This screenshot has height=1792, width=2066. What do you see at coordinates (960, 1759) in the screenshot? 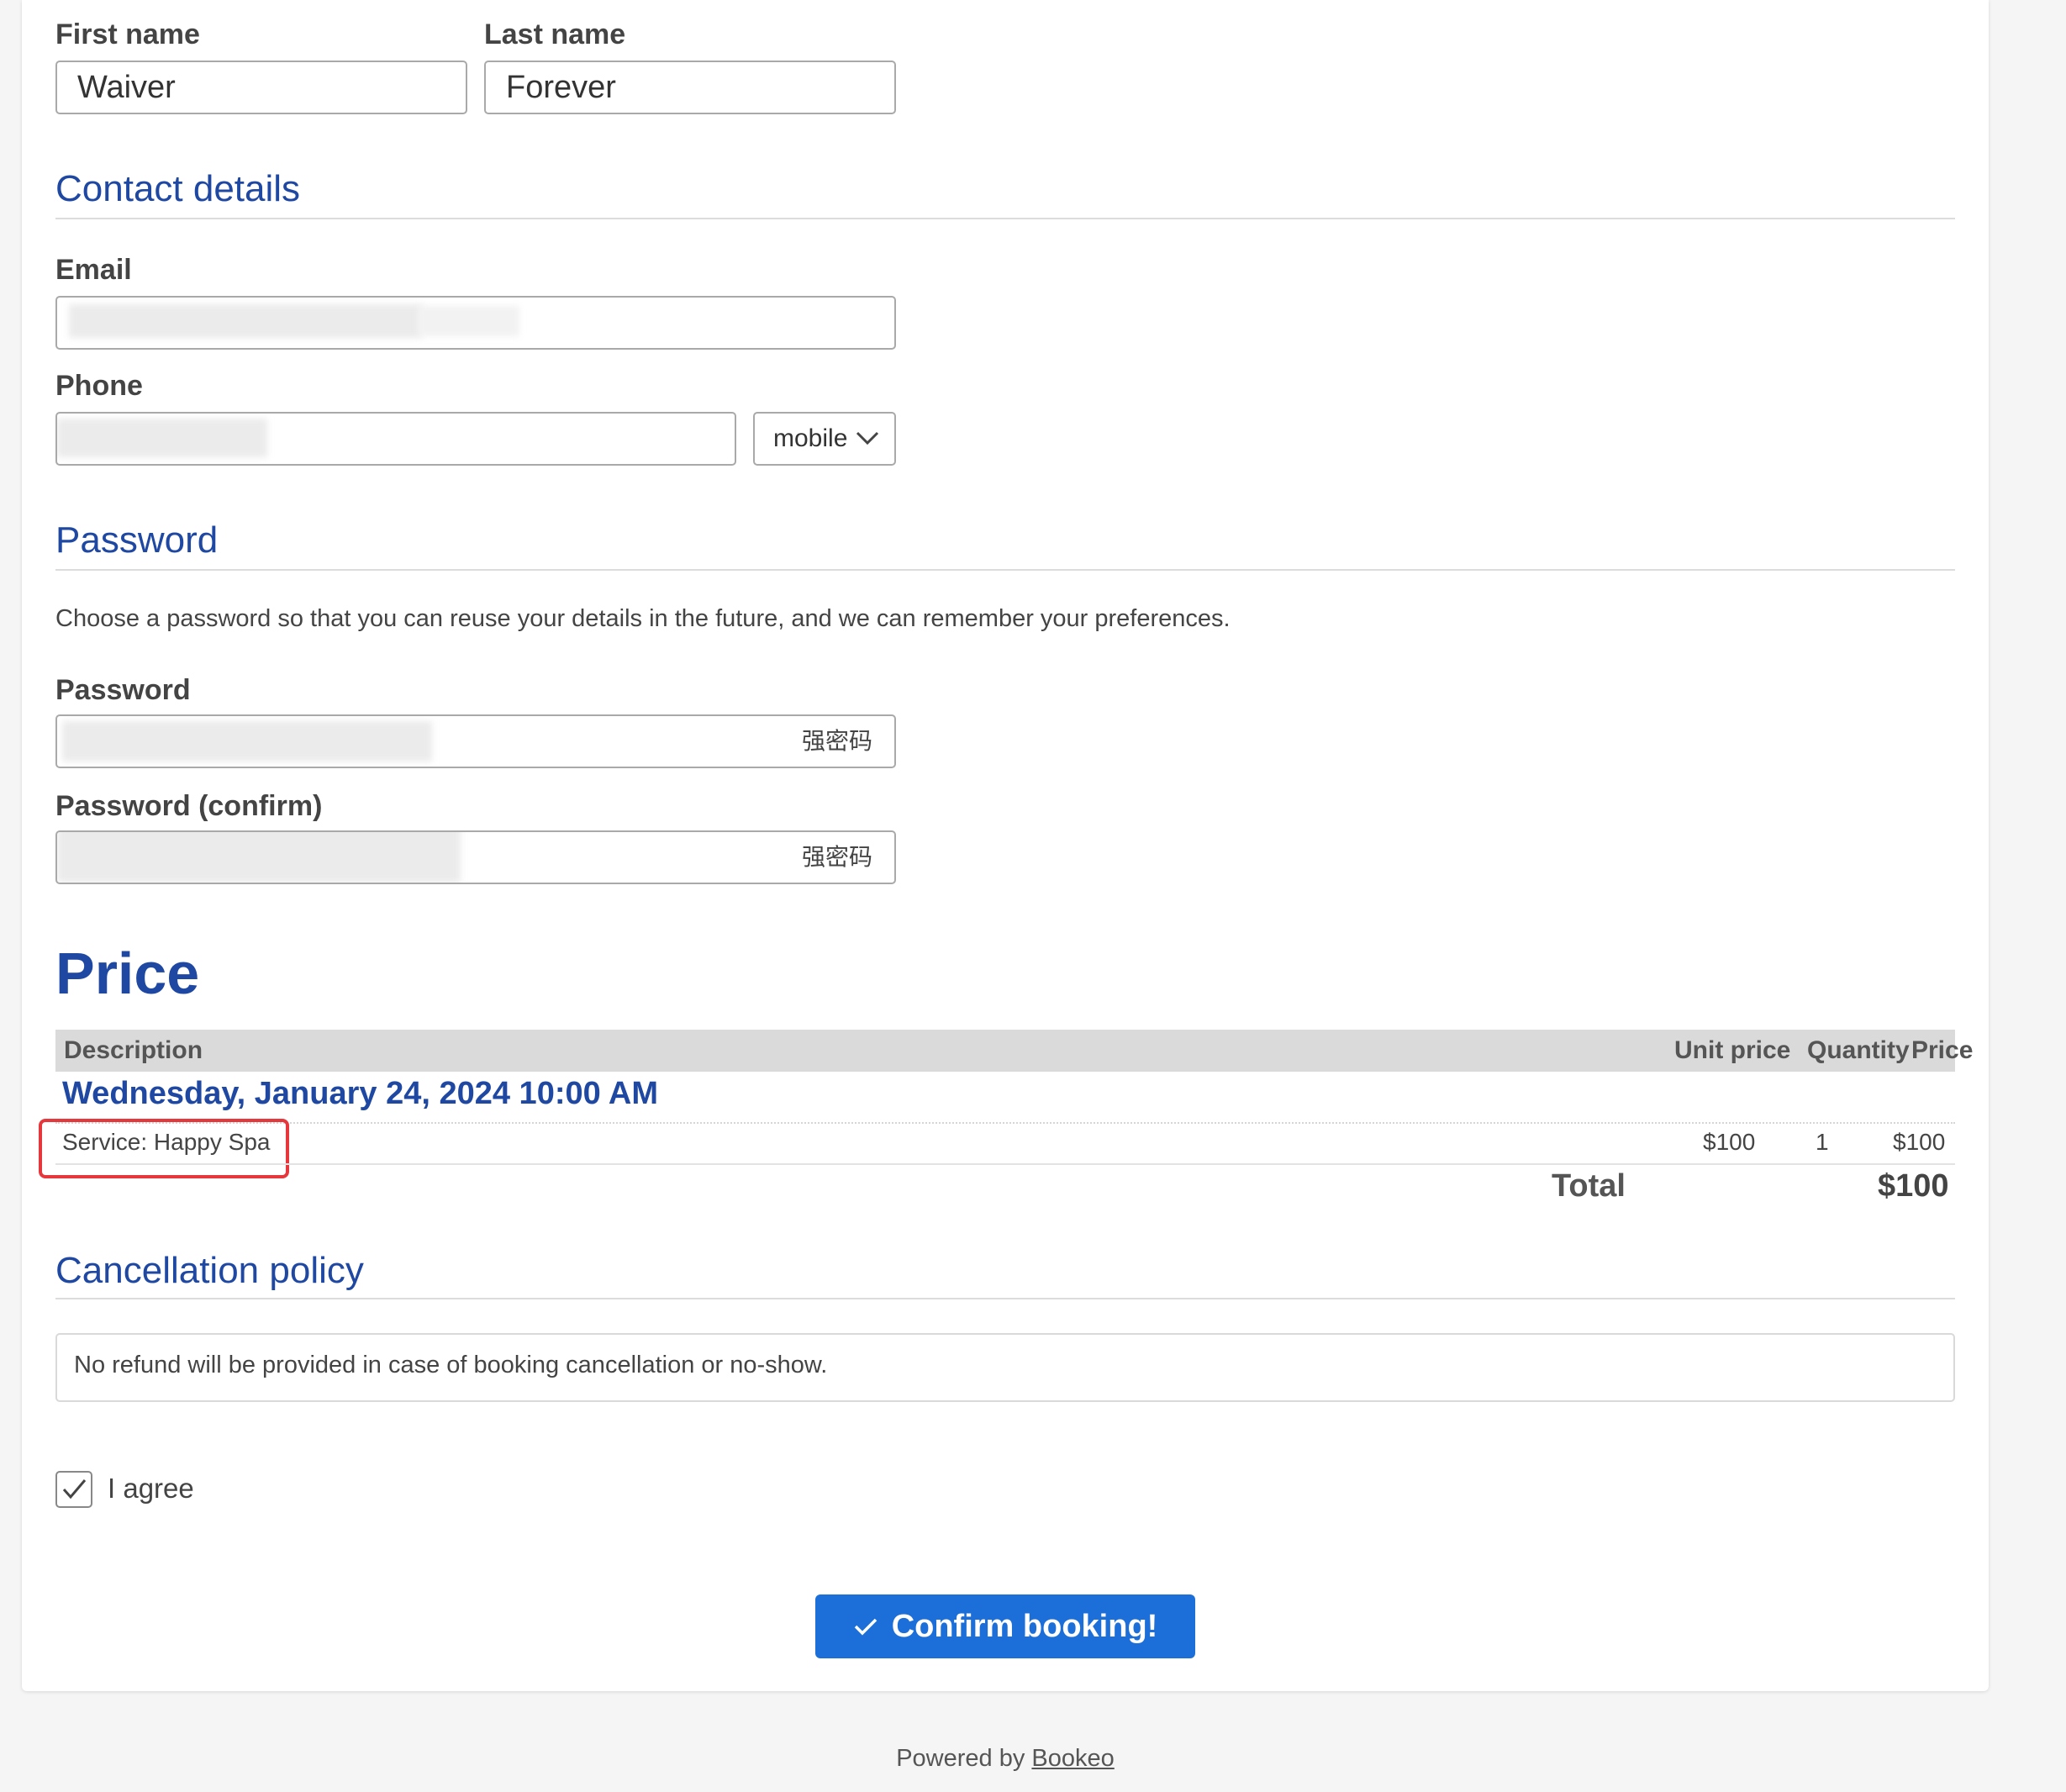
I see `powered-by-text: Powered by` at bounding box center [960, 1759].